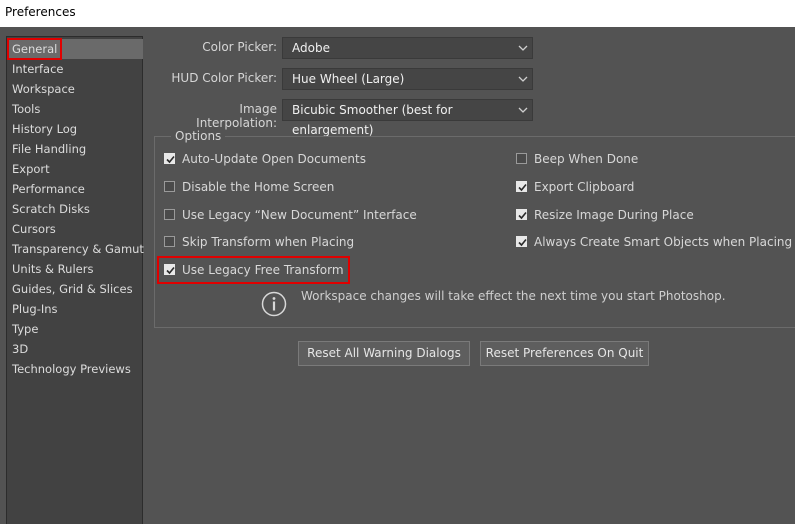 This screenshot has width=795, height=524. What do you see at coordinates (75, 309) in the screenshot?
I see `sidebar-item-plug-ins: Plug-Ins` at bounding box center [75, 309].